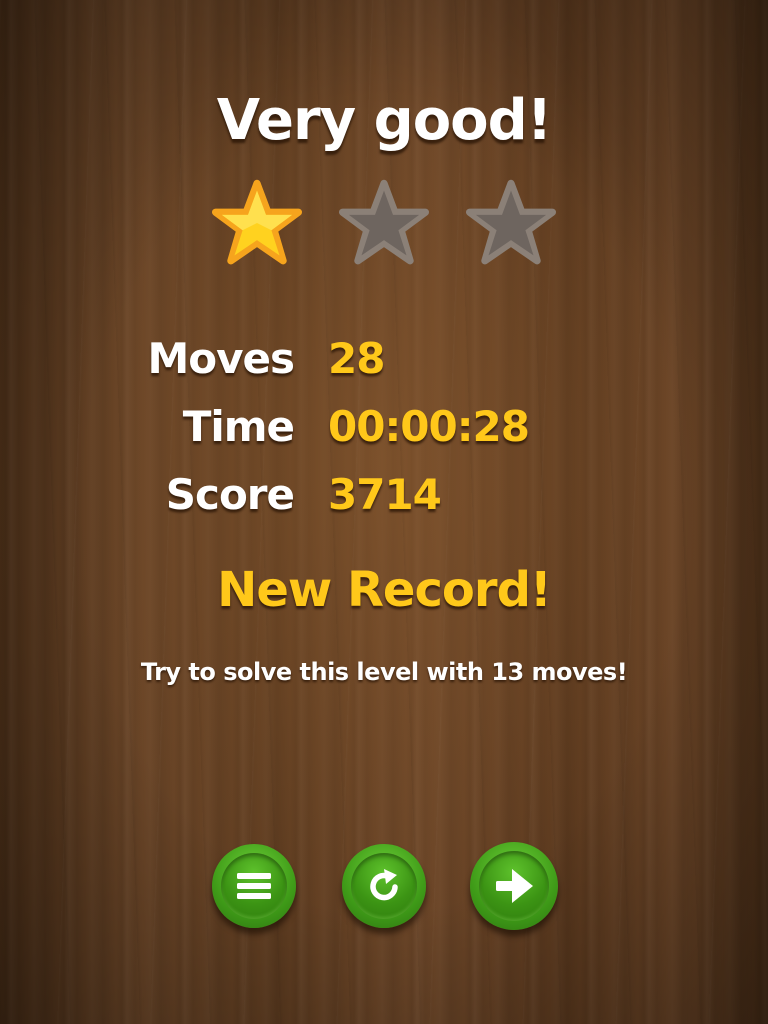 The height and width of the screenshot is (1024, 768). I want to click on stat-value-time: 00:00:28, so click(429, 426).